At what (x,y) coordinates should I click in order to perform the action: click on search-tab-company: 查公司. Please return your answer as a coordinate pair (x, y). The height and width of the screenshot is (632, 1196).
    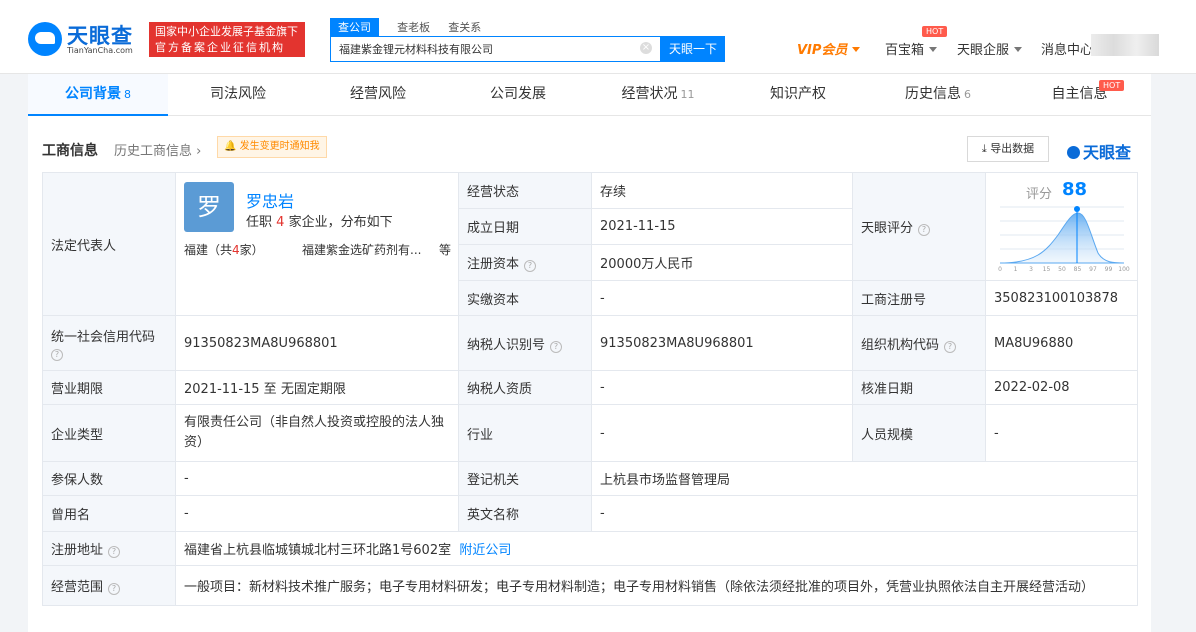
    Looking at the image, I should click on (354, 27).